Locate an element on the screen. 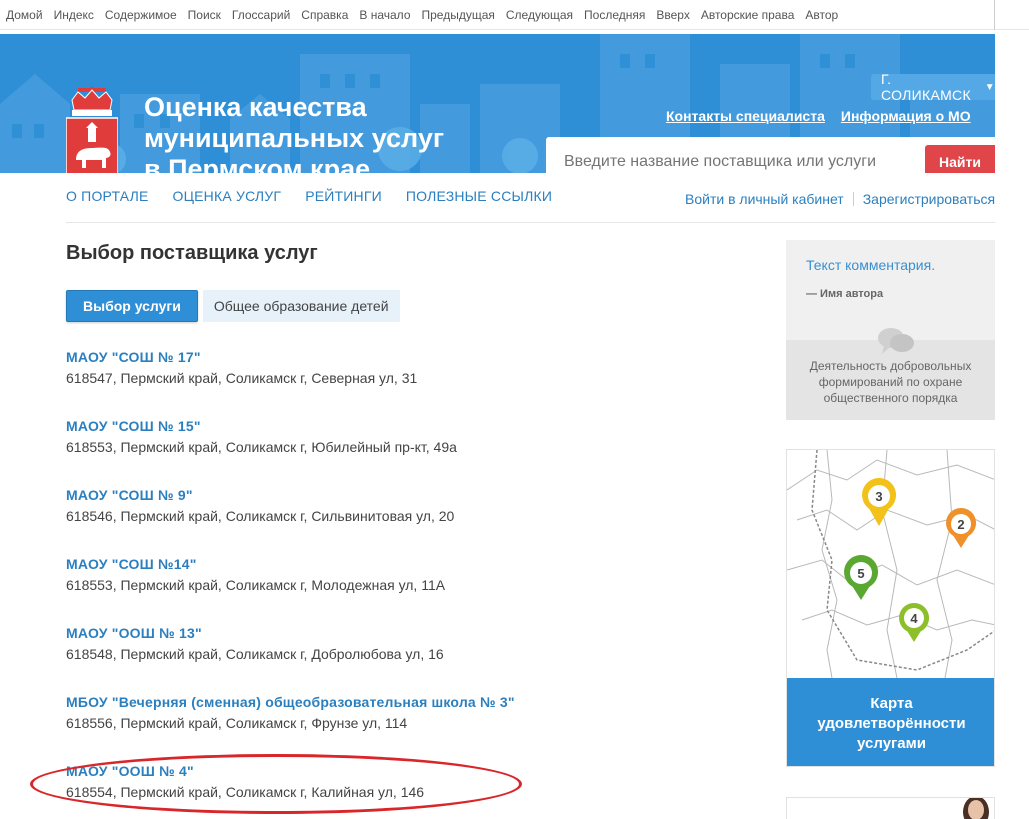  nav-useful-links: ПОЛЕЗНЫЕ ССЫЛКИ is located at coordinates (479, 196).